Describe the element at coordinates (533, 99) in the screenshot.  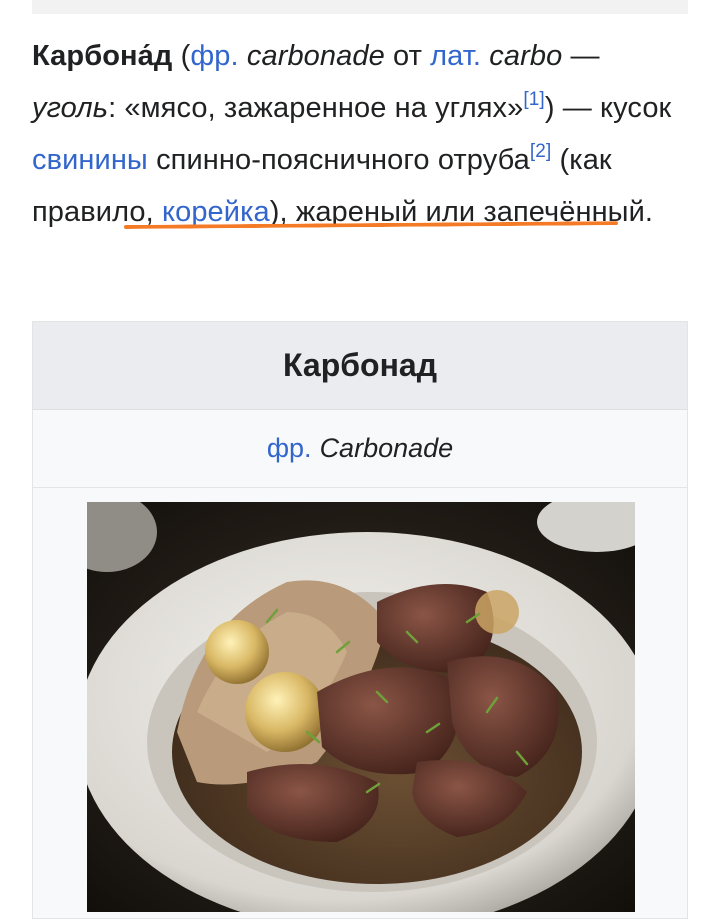
I see `reference-1-link: [1]` at that location.